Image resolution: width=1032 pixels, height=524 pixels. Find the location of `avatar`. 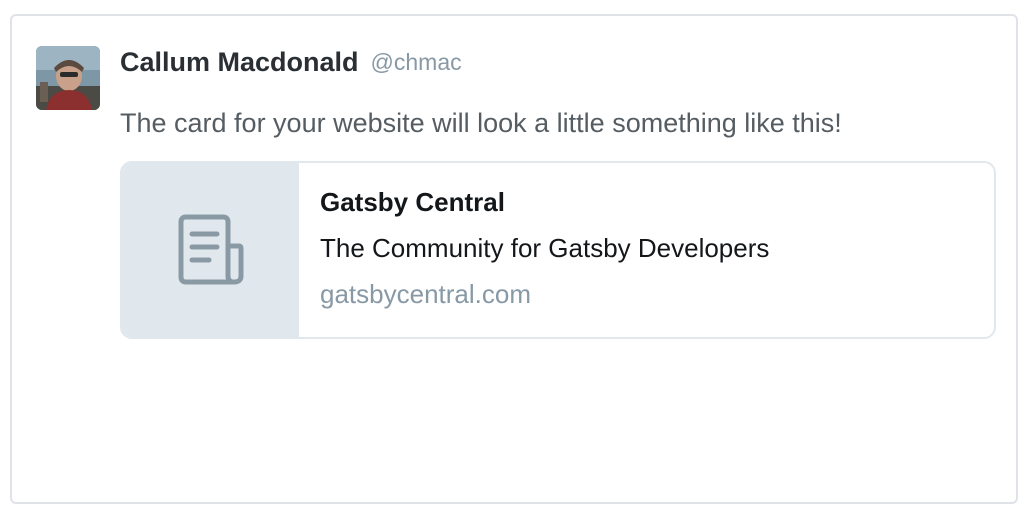

avatar is located at coordinates (68, 78).